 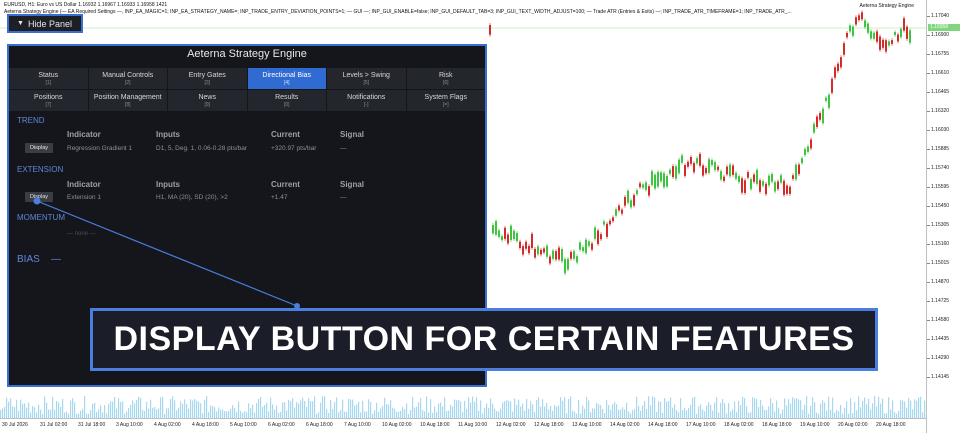 What do you see at coordinates (366, 78) in the screenshot?
I see `tab-levels-swing: Levels > Swing [5]` at bounding box center [366, 78].